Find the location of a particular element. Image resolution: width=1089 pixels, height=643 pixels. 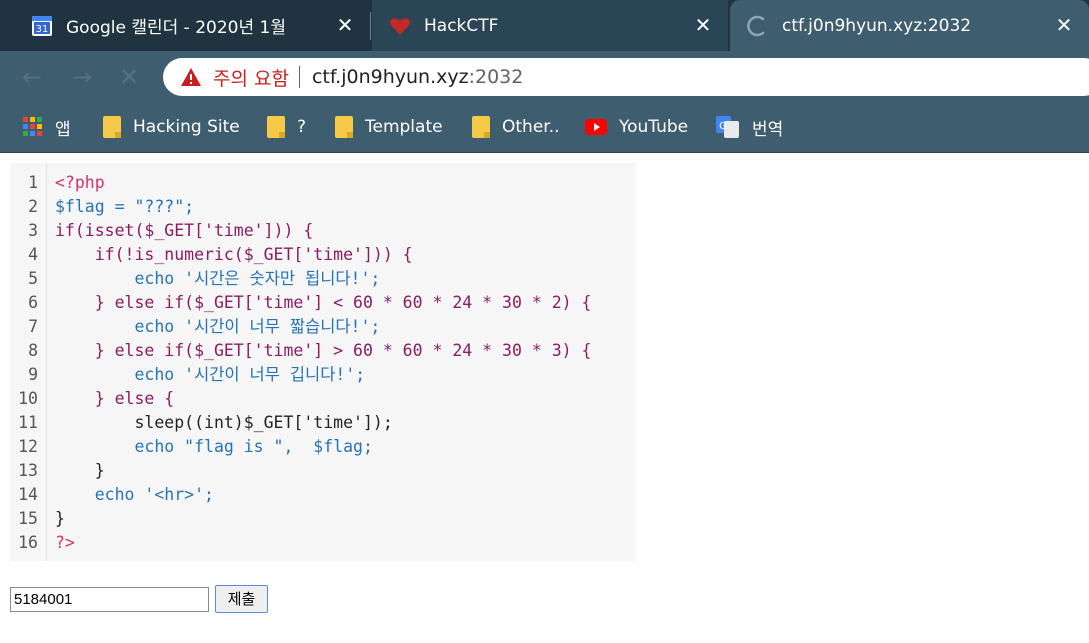

browser-toolbar: ← → ✕ 주의 요함 ctf.j0n9hyun.xyz:2032 is located at coordinates (544, 77).